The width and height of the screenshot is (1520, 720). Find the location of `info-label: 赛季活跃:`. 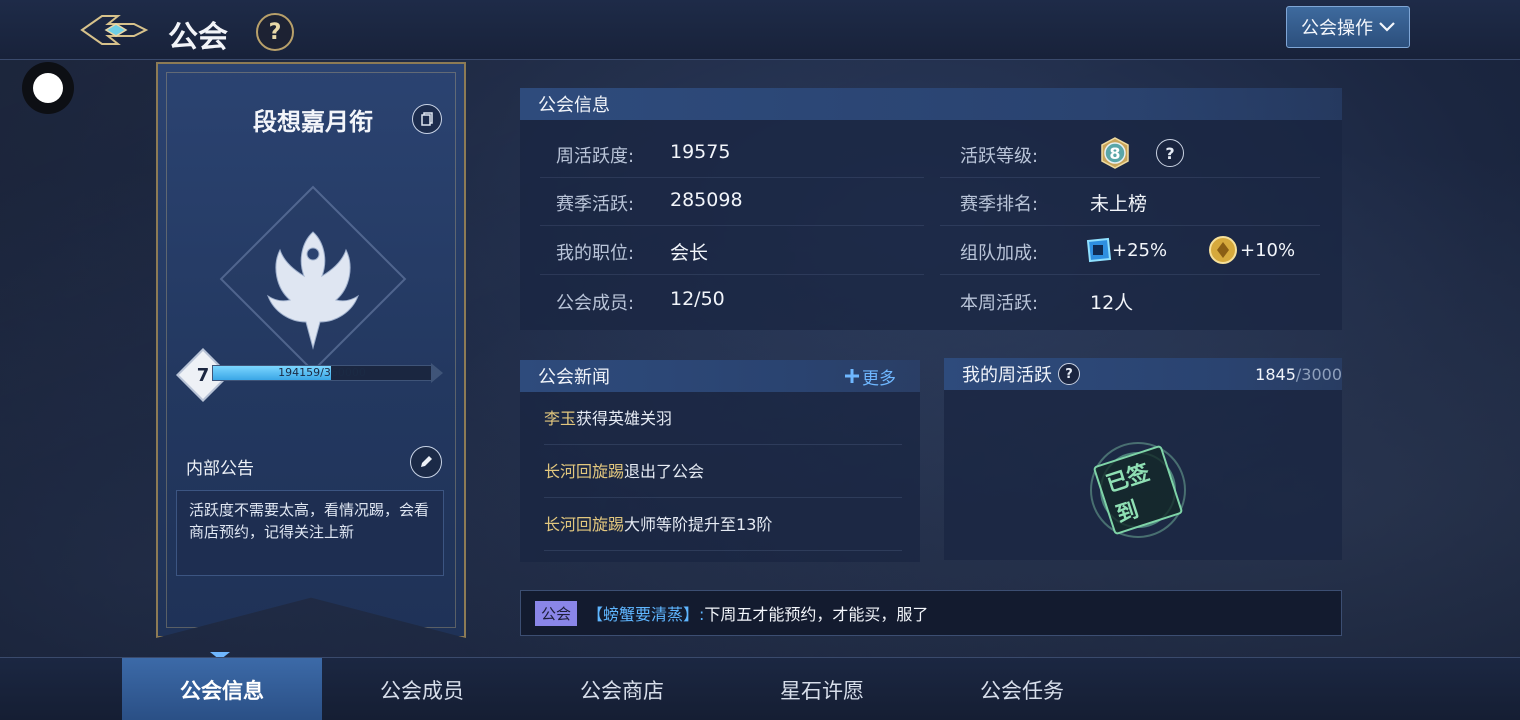

info-label: 赛季活跃: is located at coordinates (595, 204).